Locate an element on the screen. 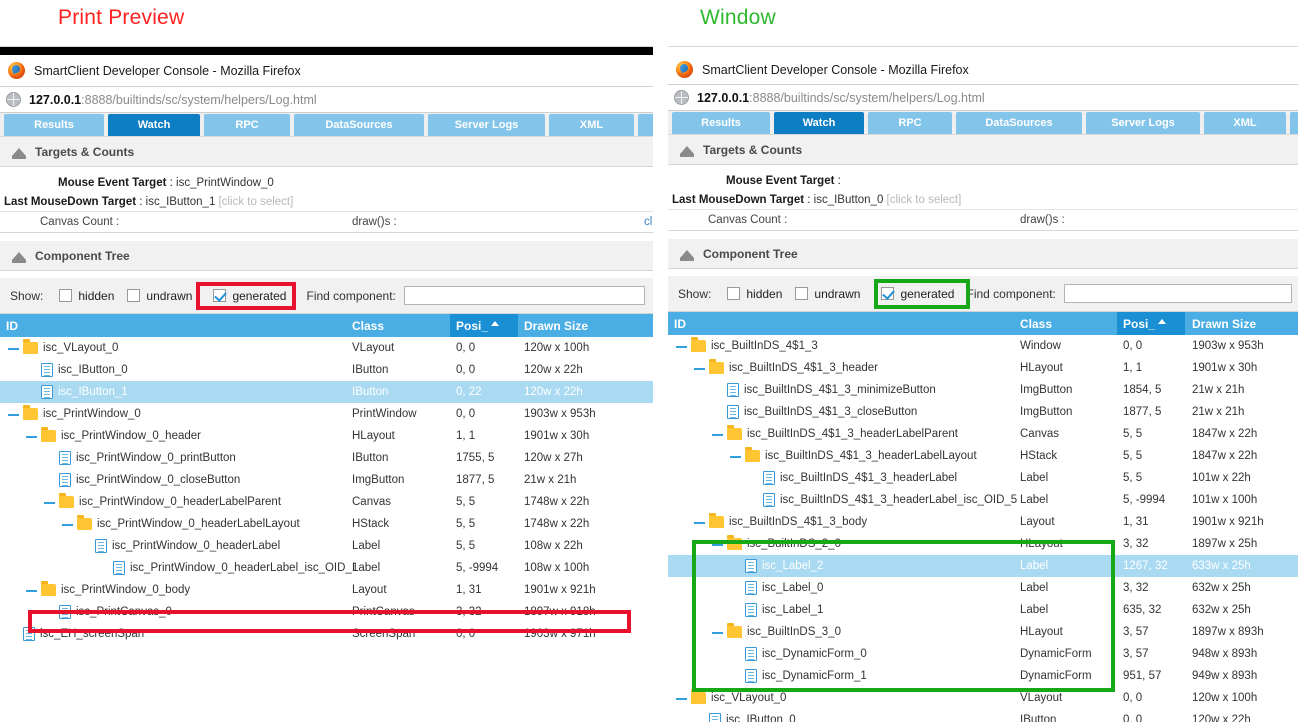 The width and height of the screenshot is (1298, 722). column-header-position: Posi_ is located at coordinates (478, 326).